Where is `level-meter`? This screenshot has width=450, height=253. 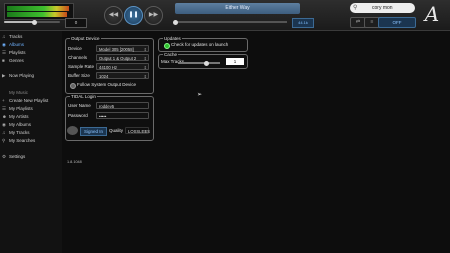
level-meter is located at coordinates (39, 11).